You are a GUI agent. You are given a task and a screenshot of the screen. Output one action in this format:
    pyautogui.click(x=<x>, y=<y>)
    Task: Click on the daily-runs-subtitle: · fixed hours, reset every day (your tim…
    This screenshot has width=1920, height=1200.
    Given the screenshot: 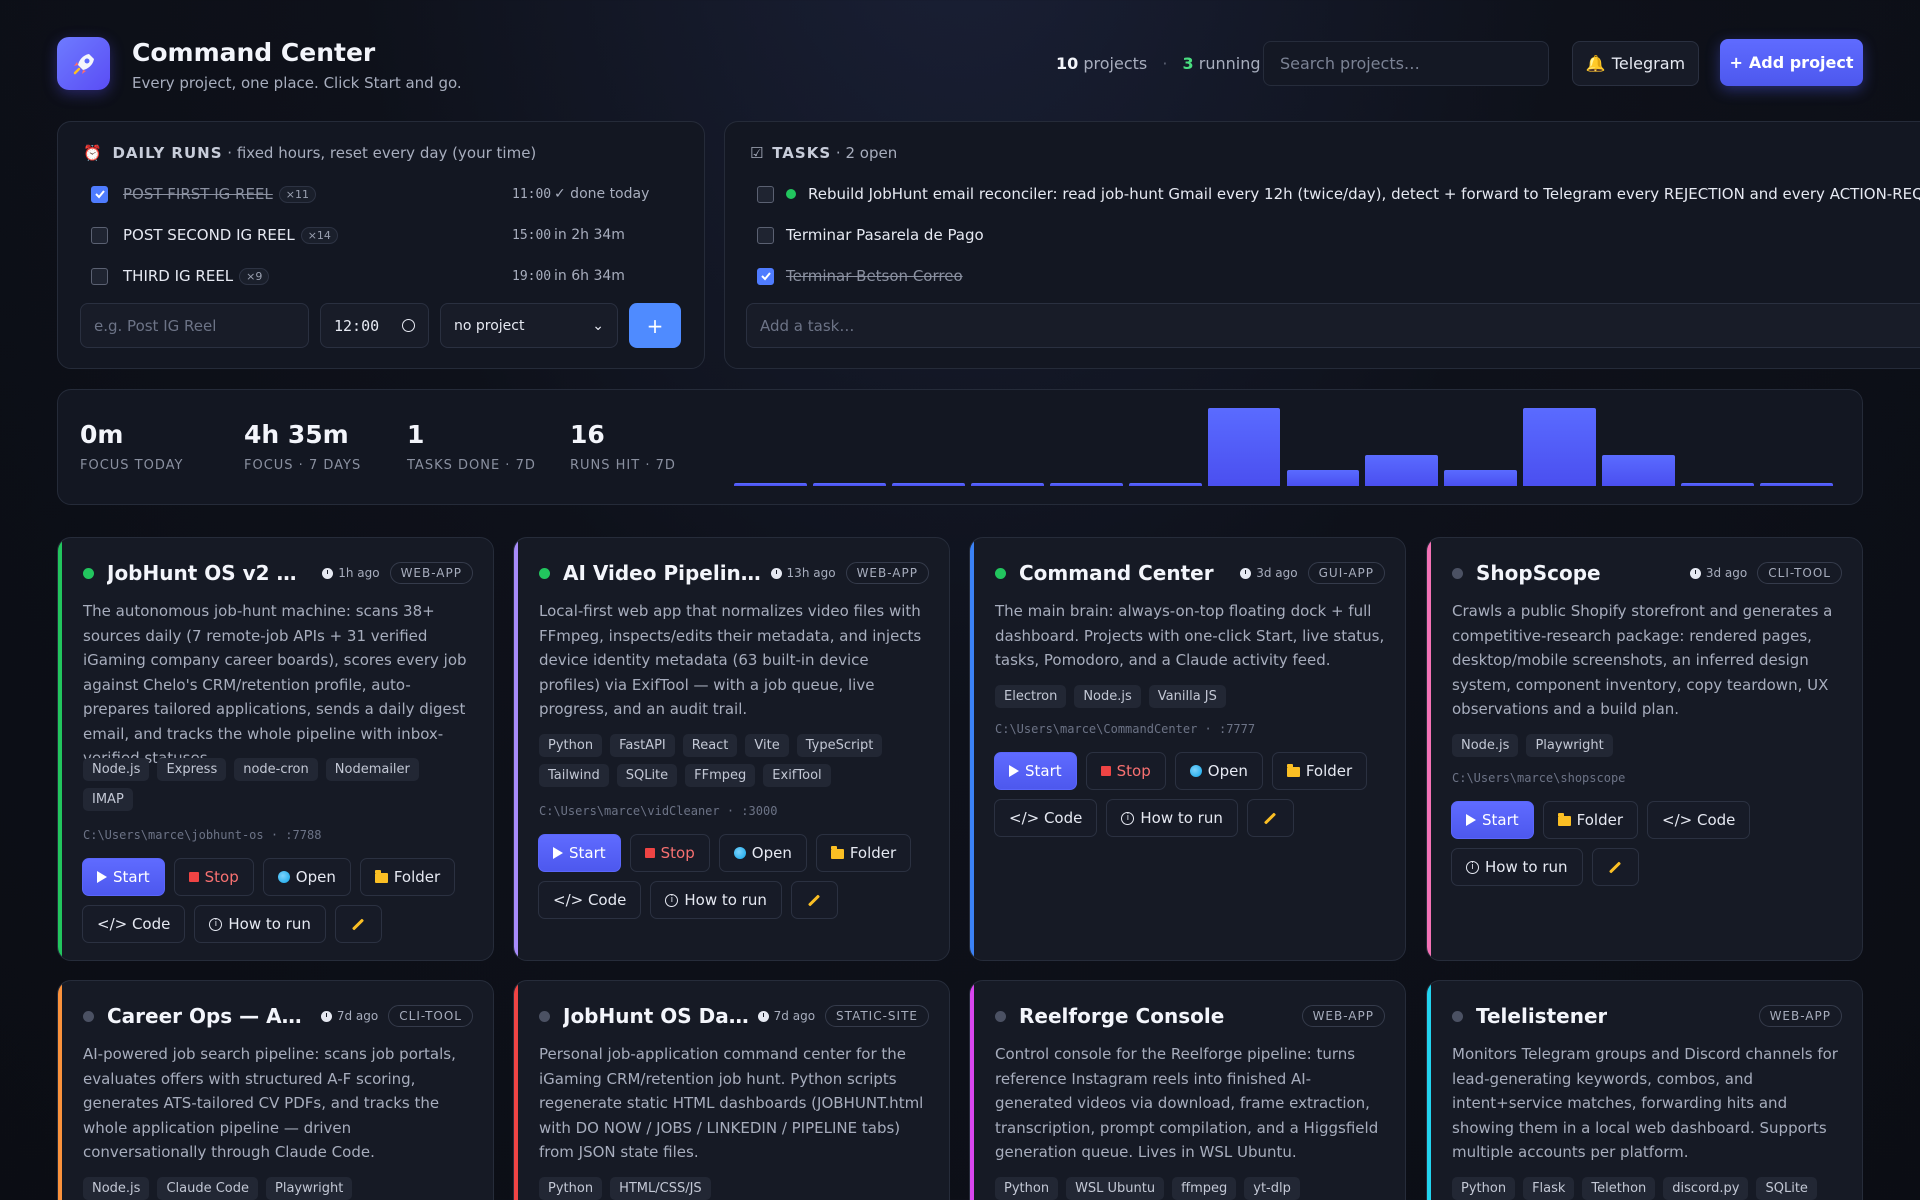 What is the action you would take?
    pyautogui.click(x=382, y=153)
    